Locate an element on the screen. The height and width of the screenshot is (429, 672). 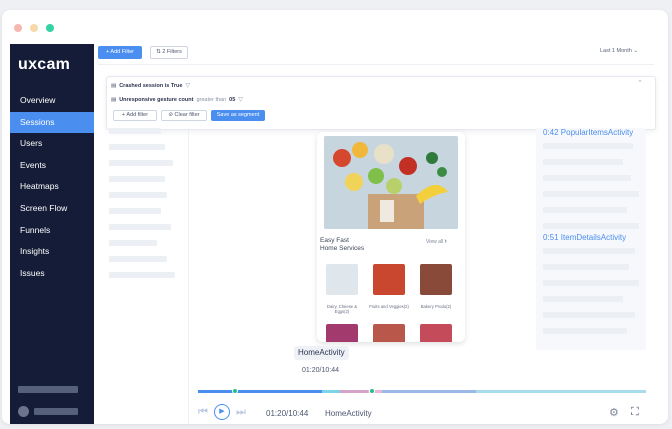
filter-operator: greater than is located at coordinates (211, 99).